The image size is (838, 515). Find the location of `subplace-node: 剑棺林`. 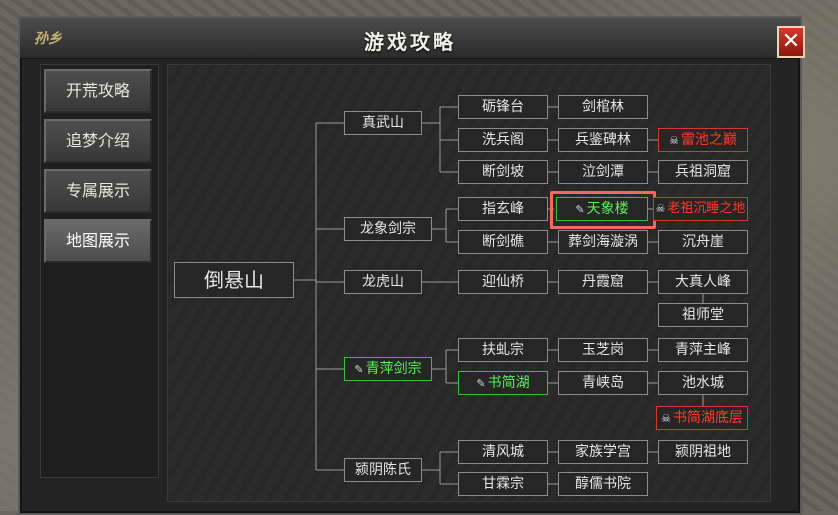

subplace-node: 剑棺林 is located at coordinates (603, 107).